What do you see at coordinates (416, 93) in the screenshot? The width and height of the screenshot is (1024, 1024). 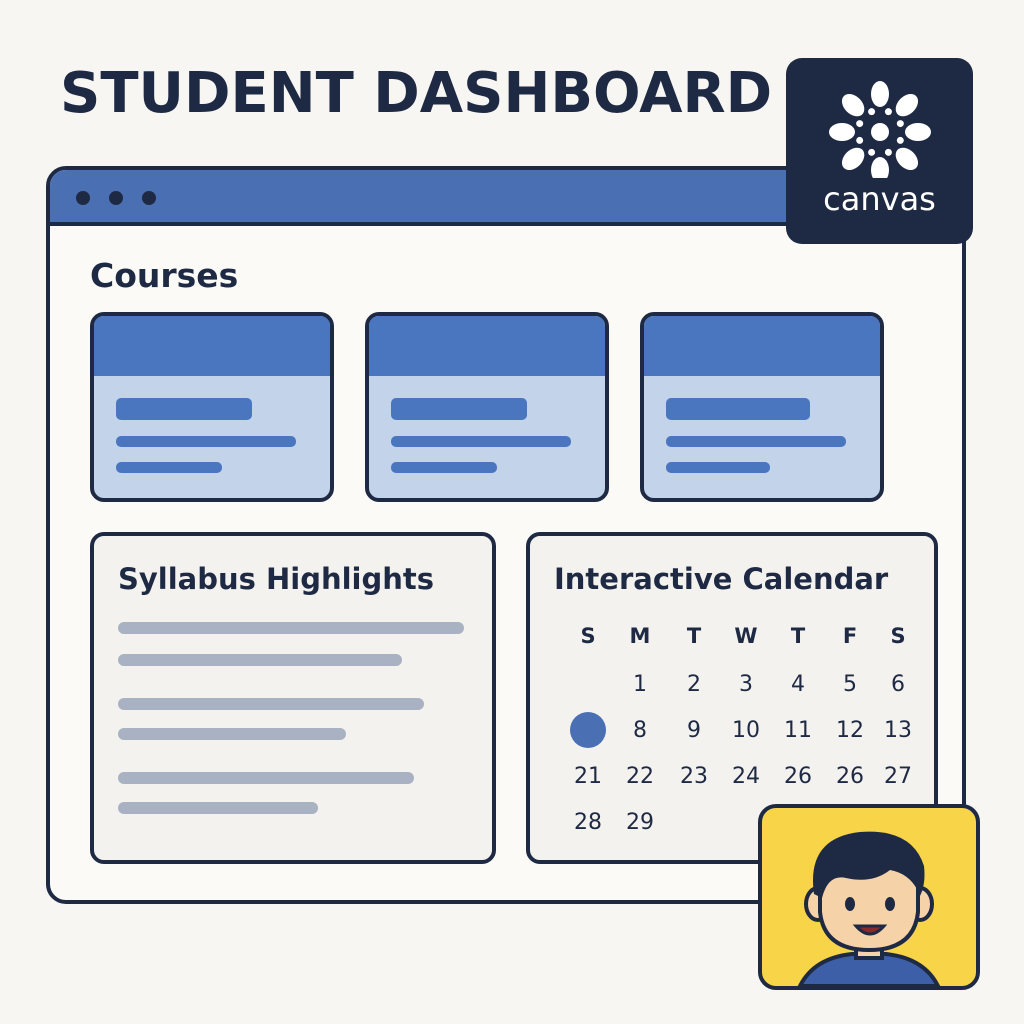 I see `page-title: STUDENT DASHBOARD` at bounding box center [416, 93].